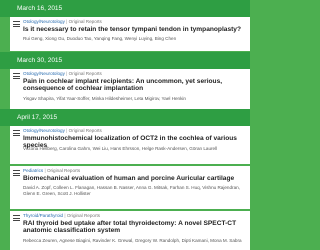 The width and height of the screenshot is (320, 250). What do you see at coordinates (125, 60) in the screenshot?
I see `date-header: March 30, 2015` at bounding box center [125, 60].